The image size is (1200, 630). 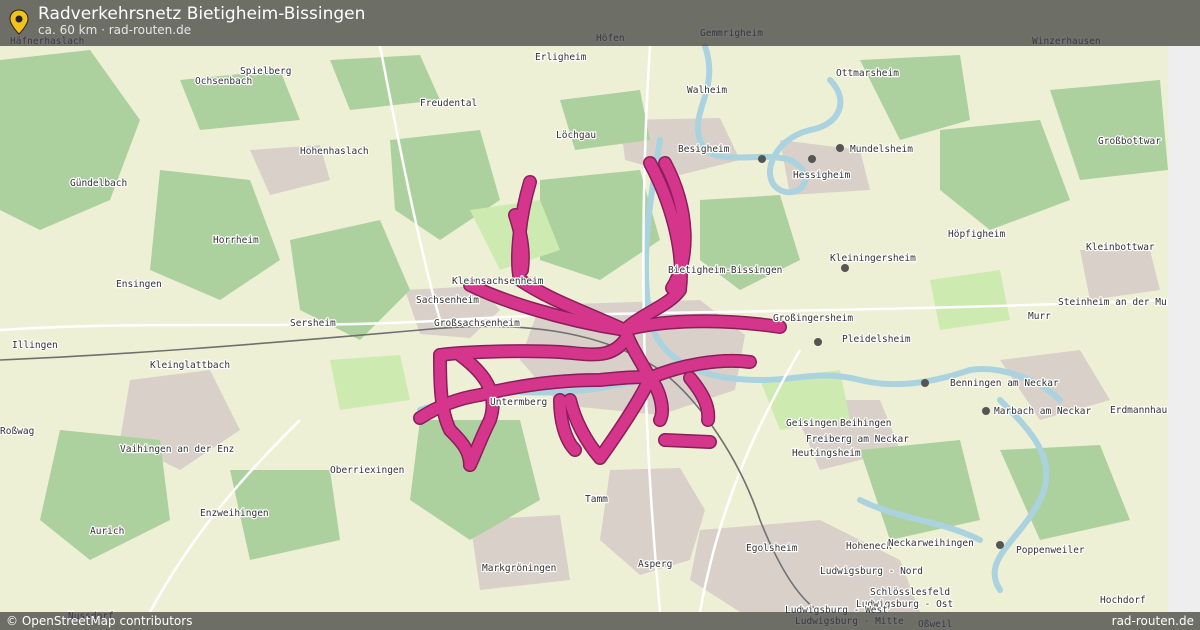 What do you see at coordinates (881, 149) in the screenshot?
I see `place-label: Mundelsheim` at bounding box center [881, 149].